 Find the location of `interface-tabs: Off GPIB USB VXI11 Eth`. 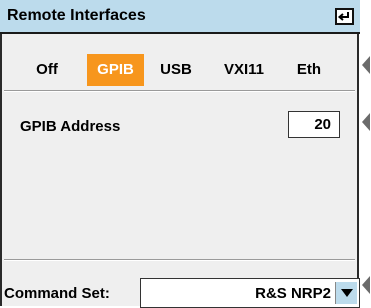

interface-tabs: Off GPIB USB VXI11 Eth is located at coordinates (179, 70).